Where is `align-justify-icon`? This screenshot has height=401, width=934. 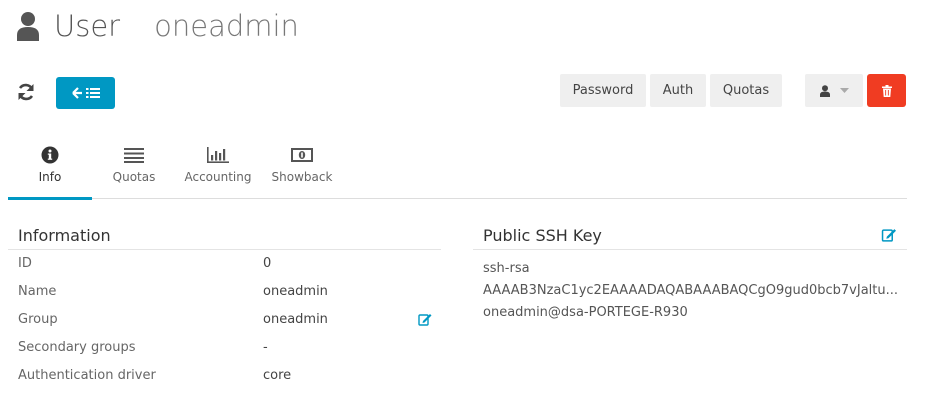 align-justify-icon is located at coordinates (134, 155).